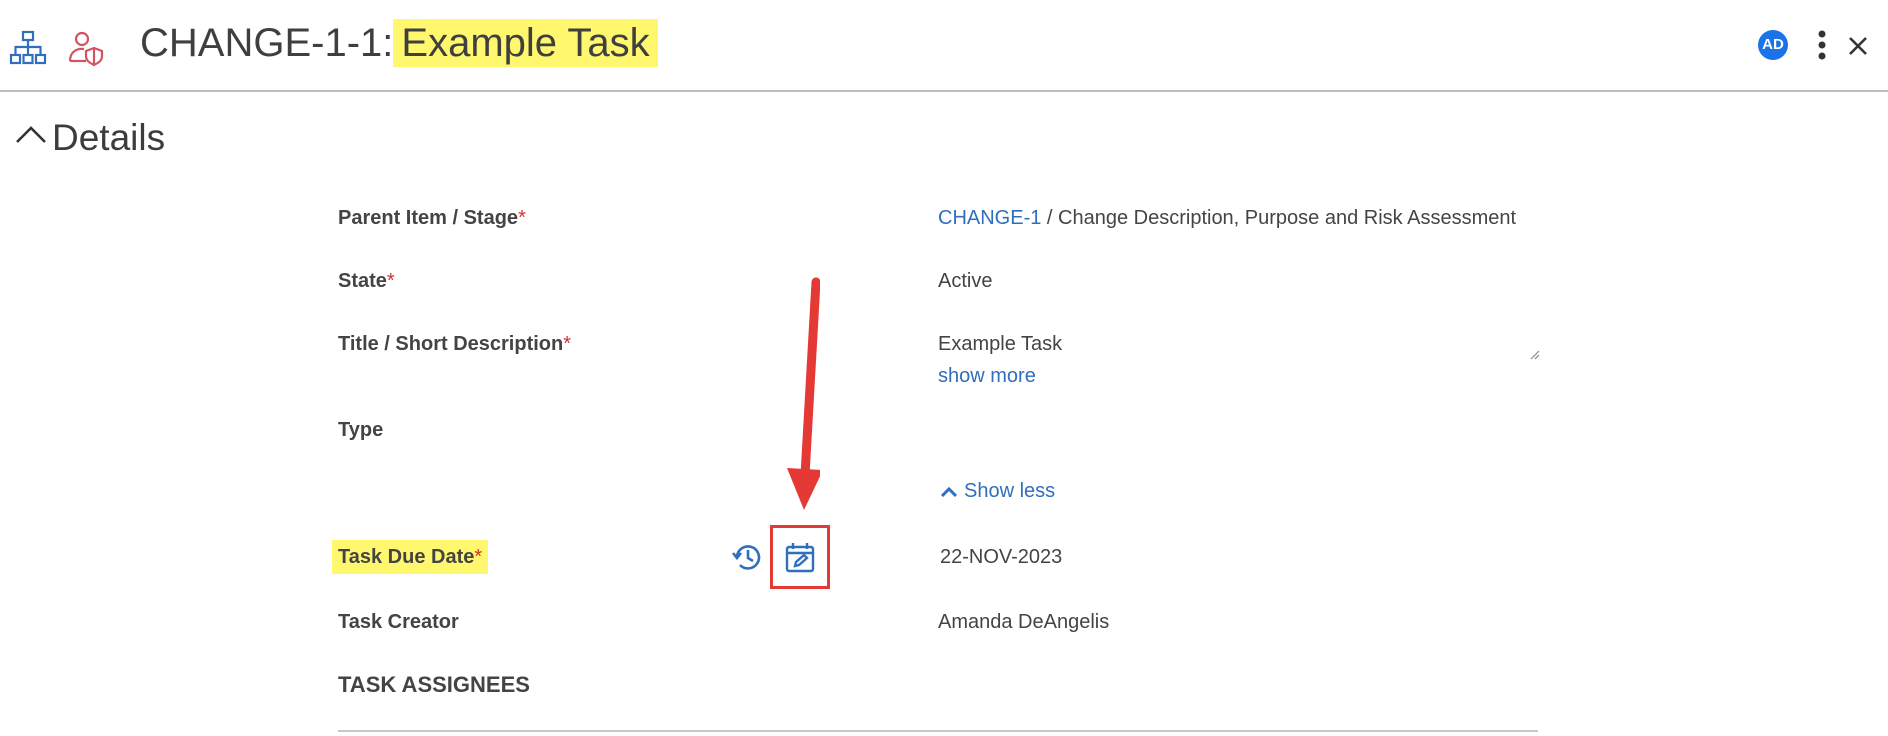  What do you see at coordinates (451, 344) in the screenshot?
I see `title-description-label-text: Title / Short Description` at bounding box center [451, 344].